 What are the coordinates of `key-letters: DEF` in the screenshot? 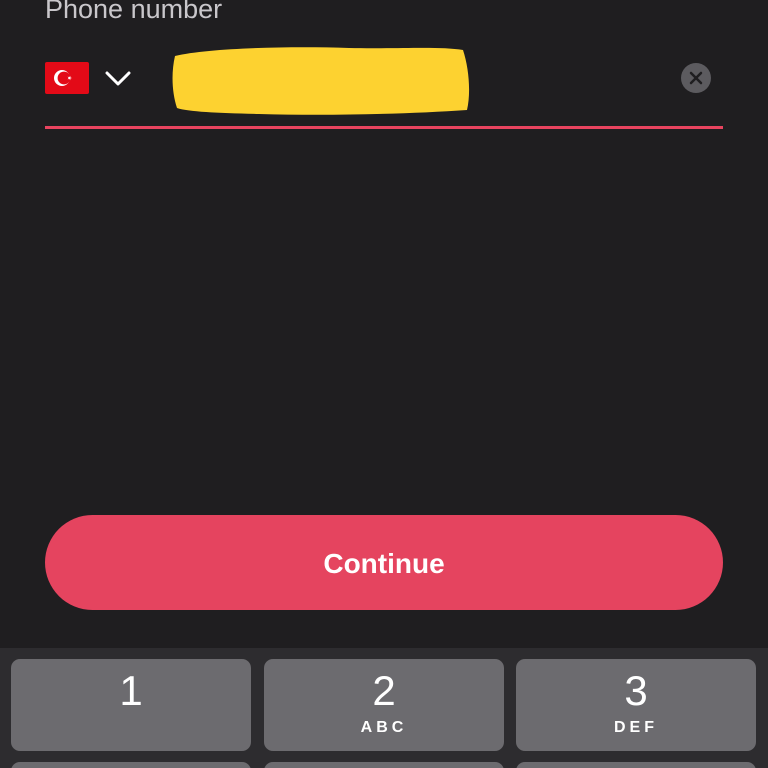 It's located at (636, 727).